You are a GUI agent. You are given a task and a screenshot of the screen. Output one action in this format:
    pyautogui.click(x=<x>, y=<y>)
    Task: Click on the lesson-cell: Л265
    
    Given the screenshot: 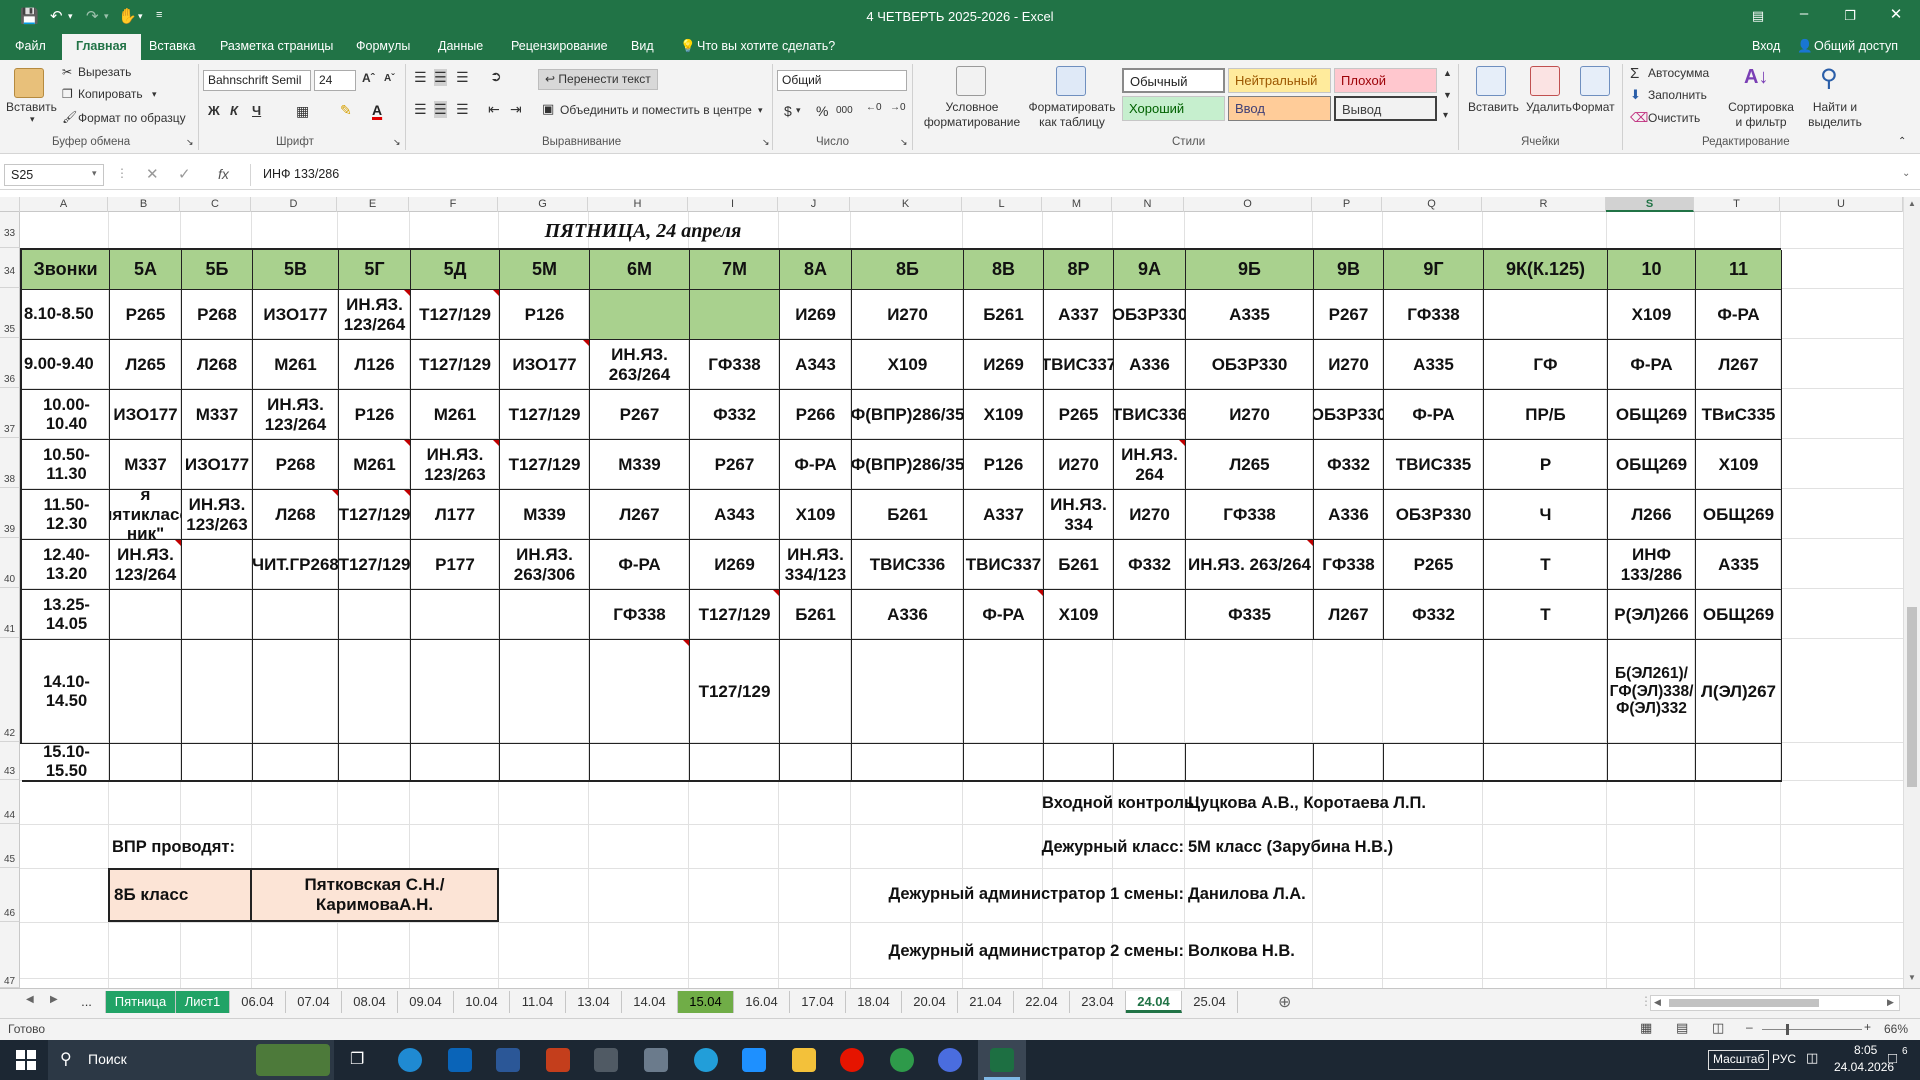 What is the action you would take?
    pyautogui.click(x=1250, y=465)
    